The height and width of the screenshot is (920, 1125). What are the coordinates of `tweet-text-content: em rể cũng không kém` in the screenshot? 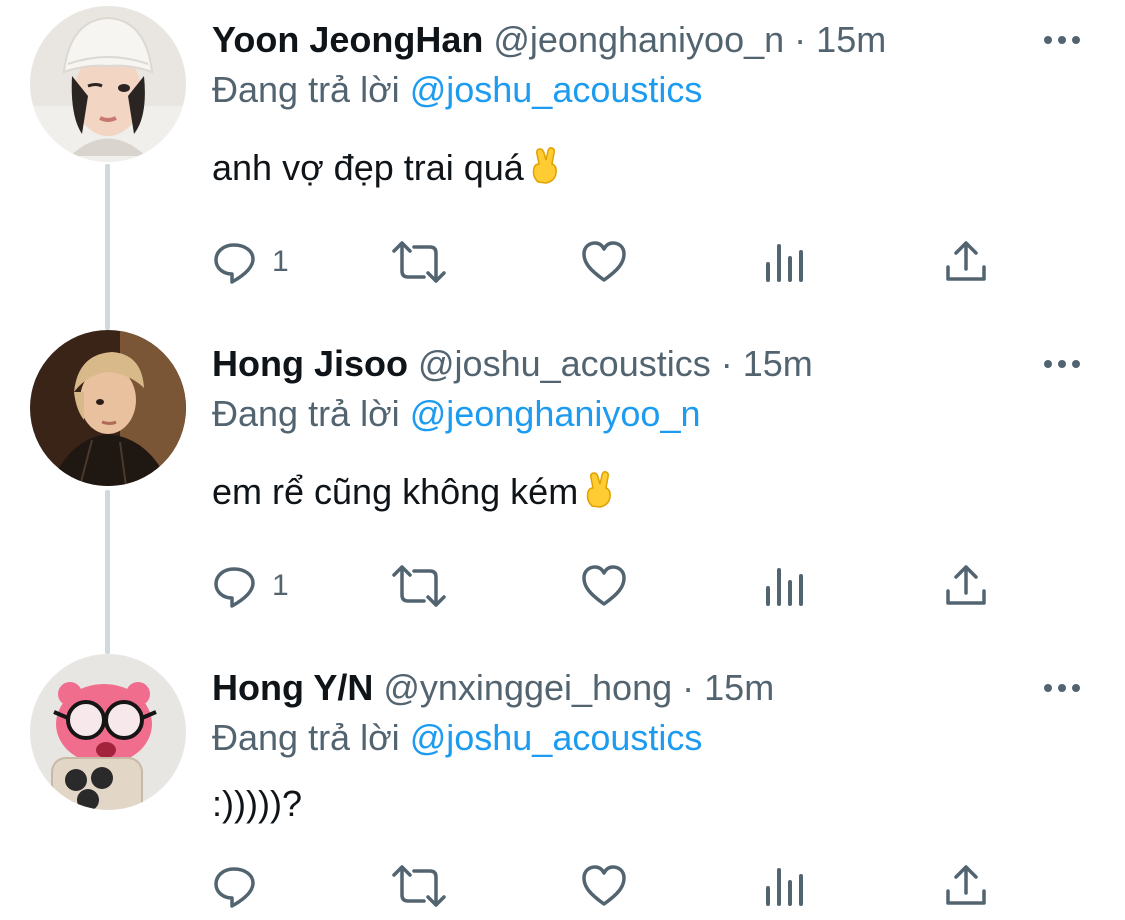 It's located at (395, 491).